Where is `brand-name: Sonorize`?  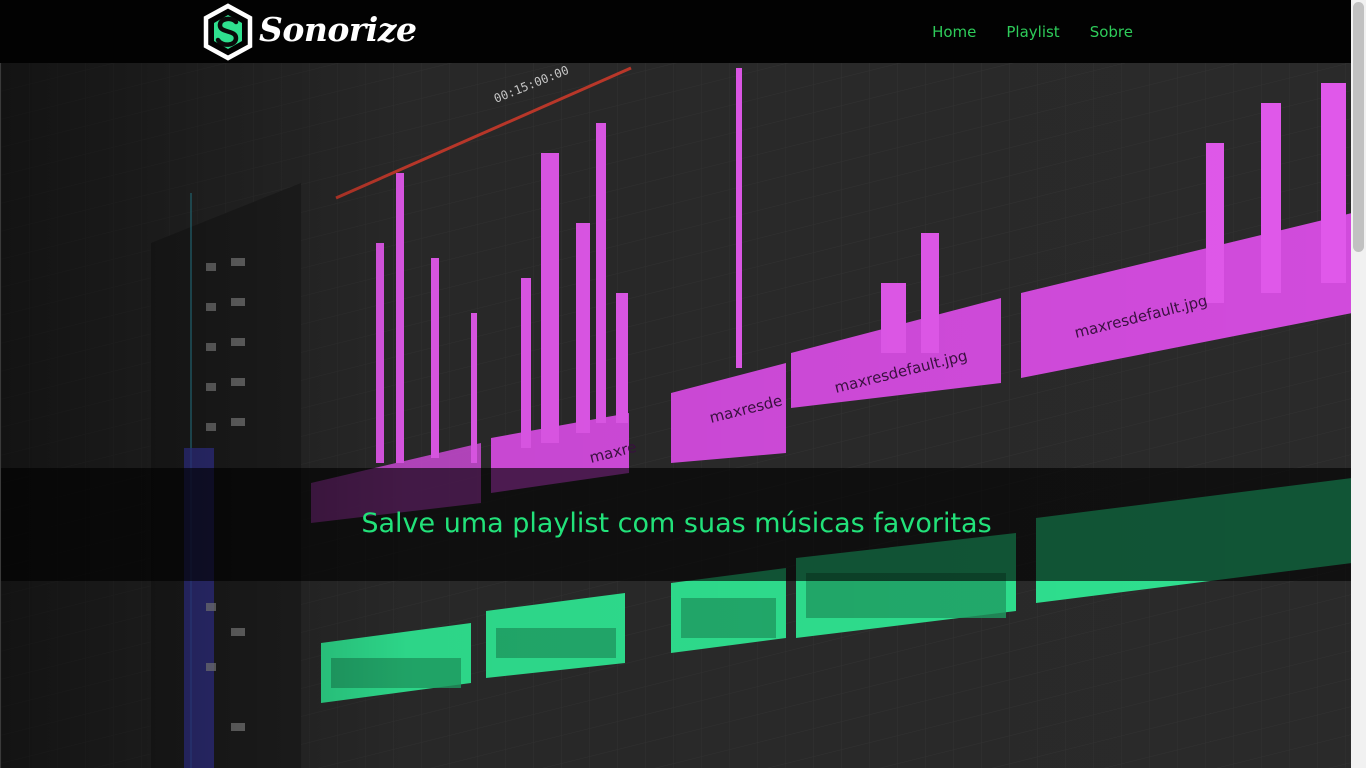 brand-name: Sonorize is located at coordinates (338, 29).